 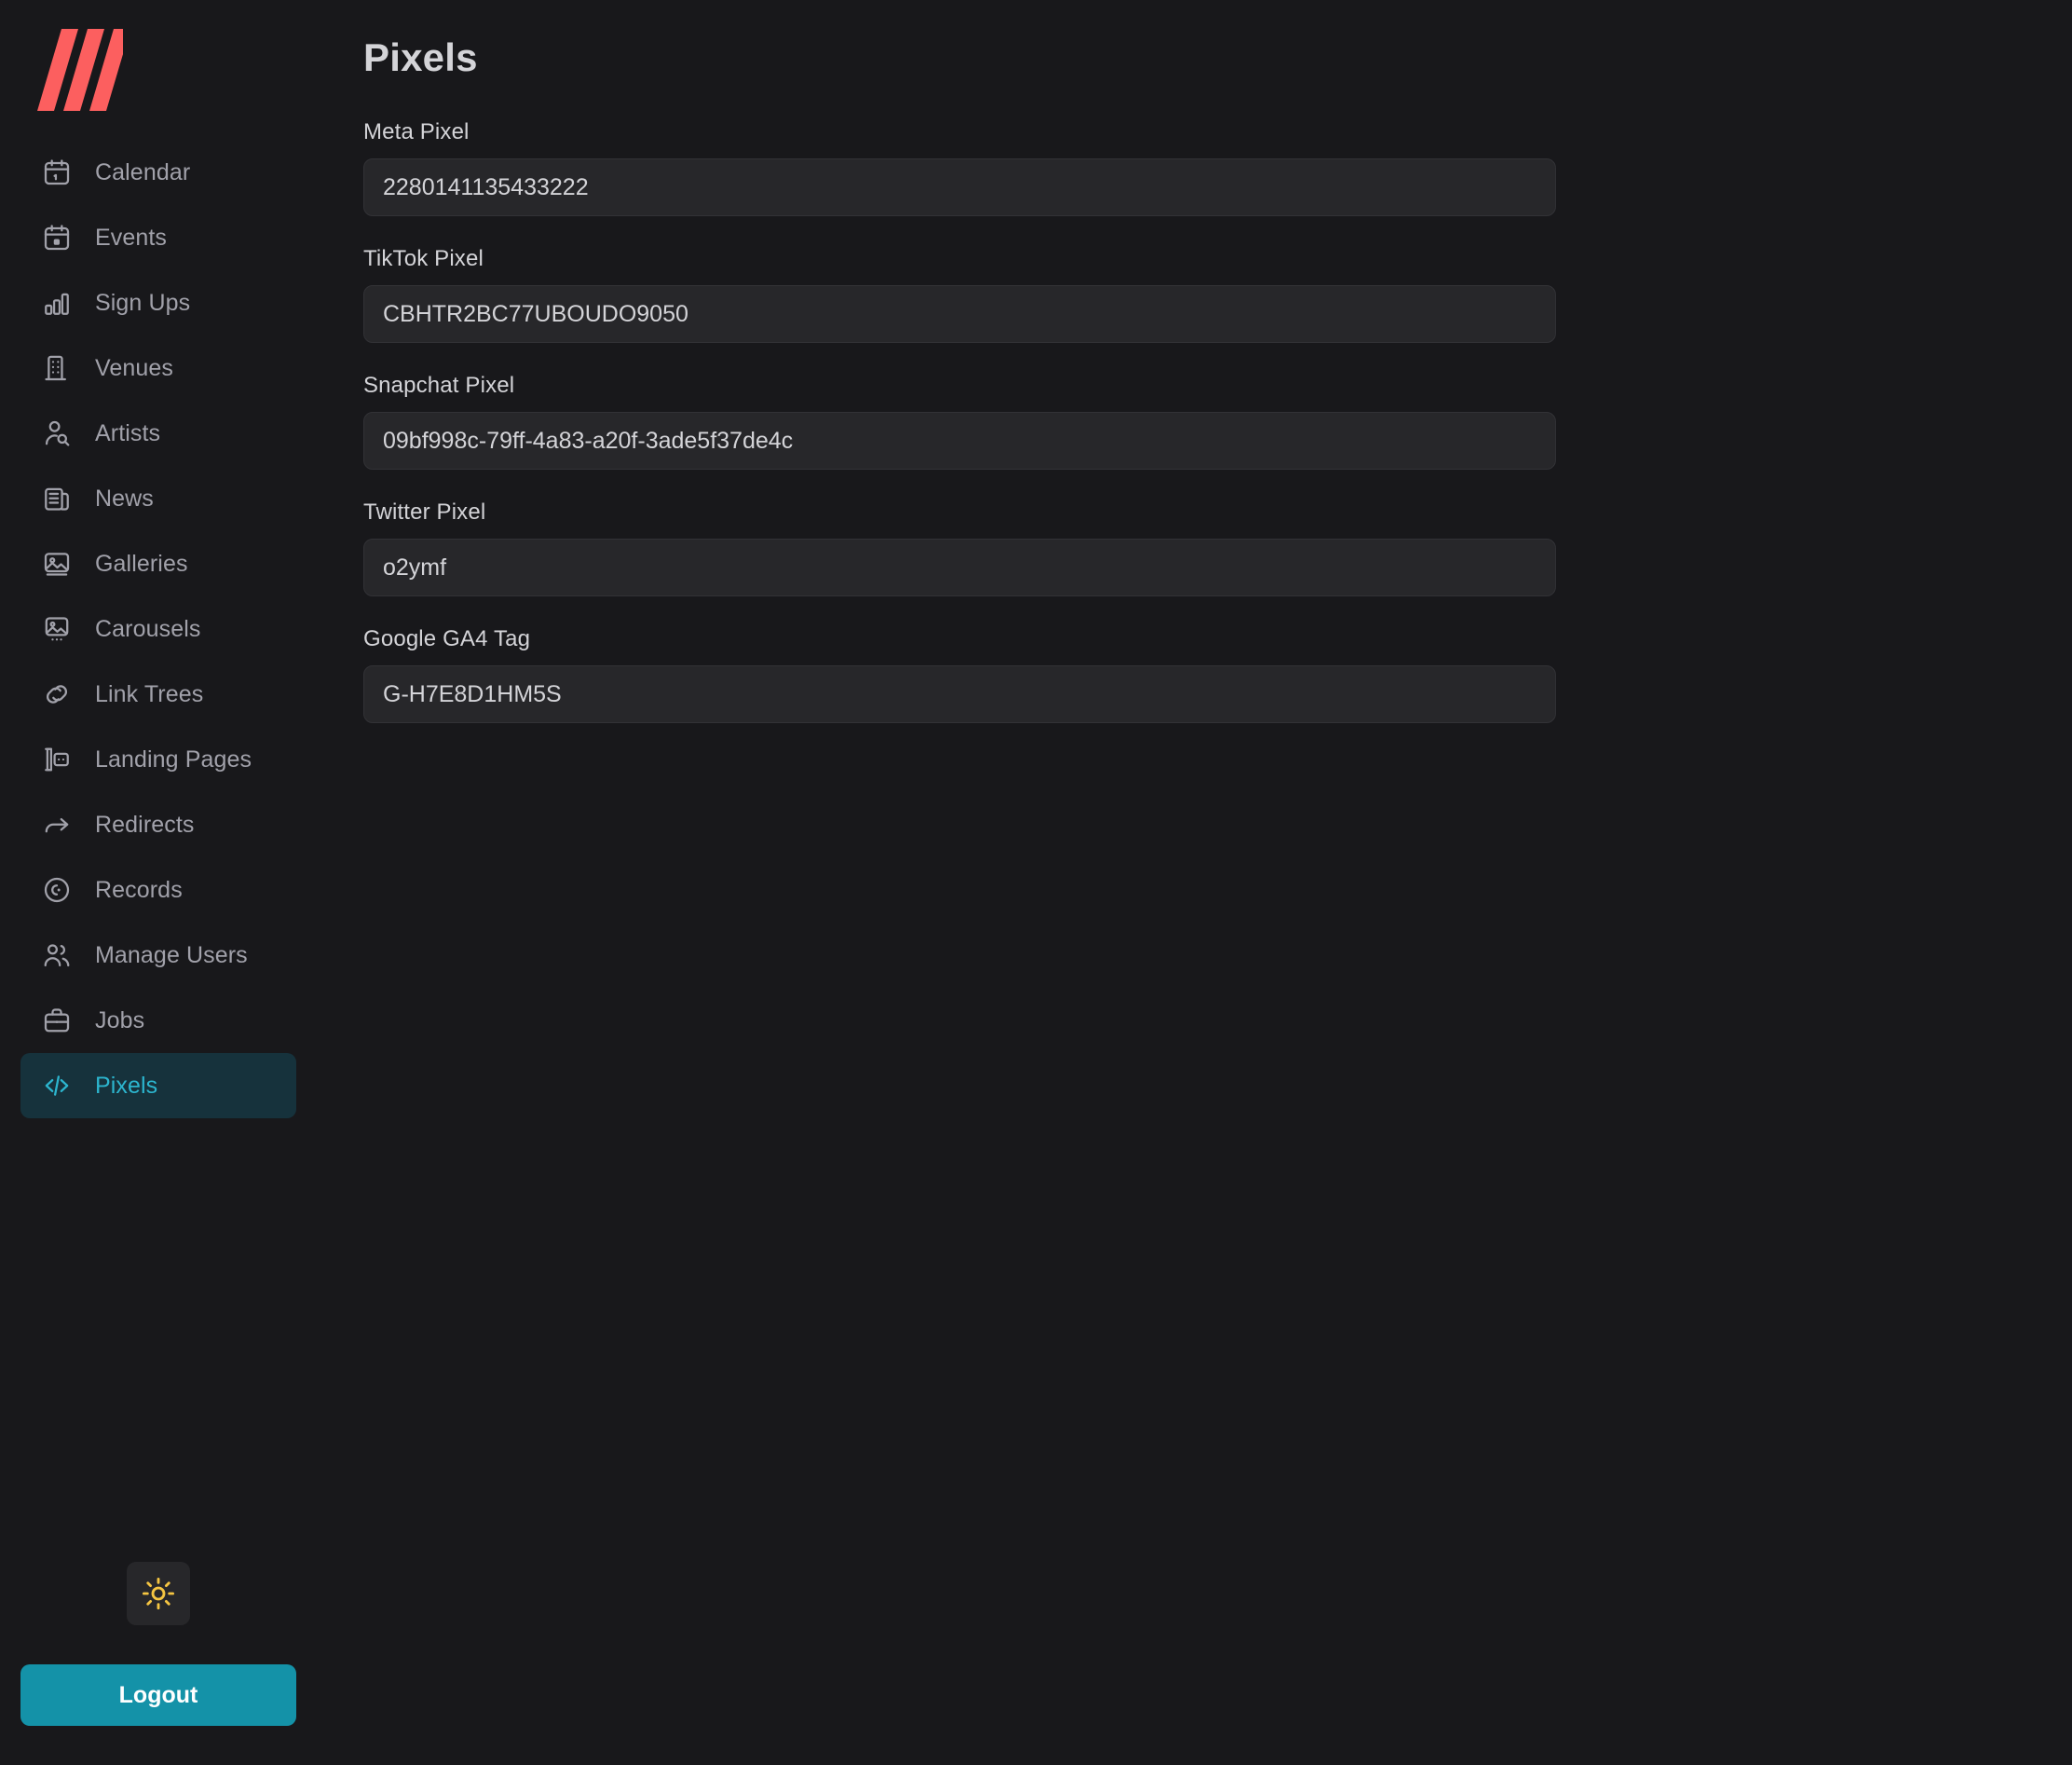 I want to click on field-meta-pixel: Meta Pixel, so click(x=959, y=168).